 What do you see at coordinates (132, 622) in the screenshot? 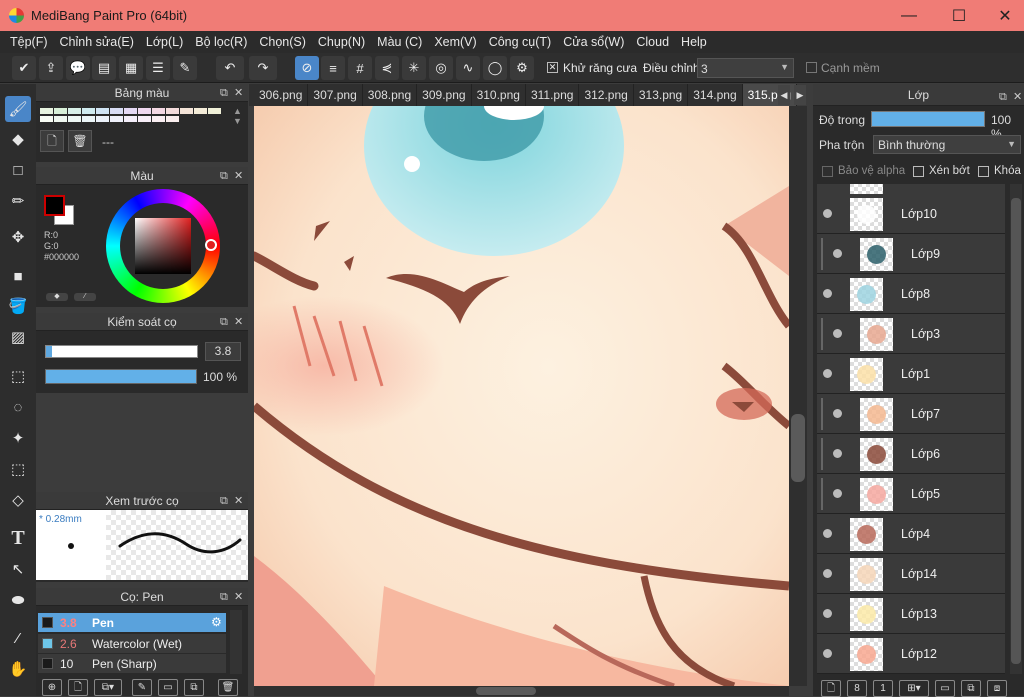
I see `brush-item-pen: 3.8 Pen ⚙` at bounding box center [132, 622].